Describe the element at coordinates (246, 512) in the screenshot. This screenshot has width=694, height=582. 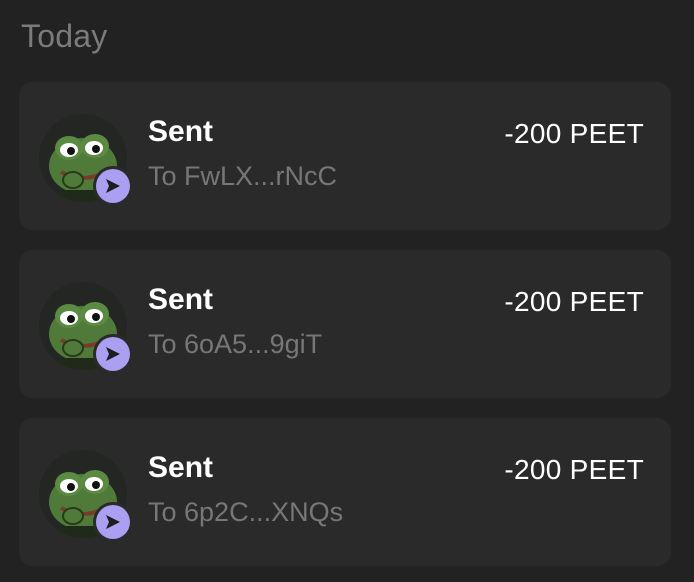
I see `transaction-recipient: To 6p2C...XNQs` at that location.